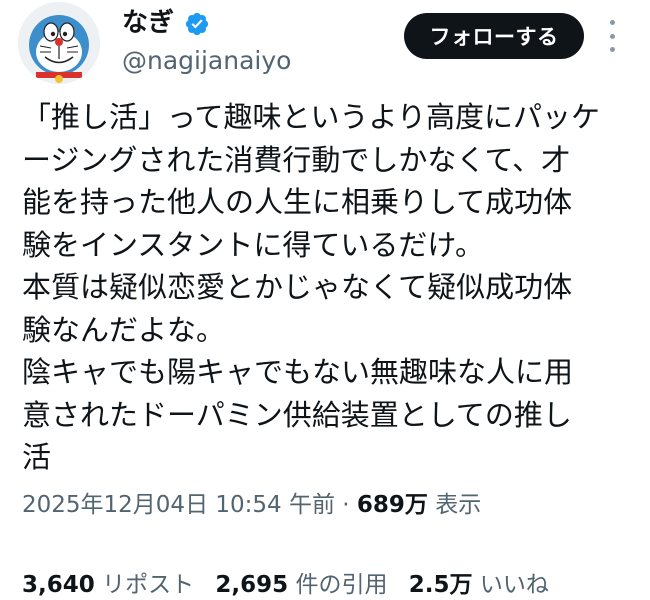 Image resolution: width=650 pixels, height=600 pixels. What do you see at coordinates (178, 505) in the screenshot?
I see `timestamp: 2025年12月04日 10:54 午前` at bounding box center [178, 505].